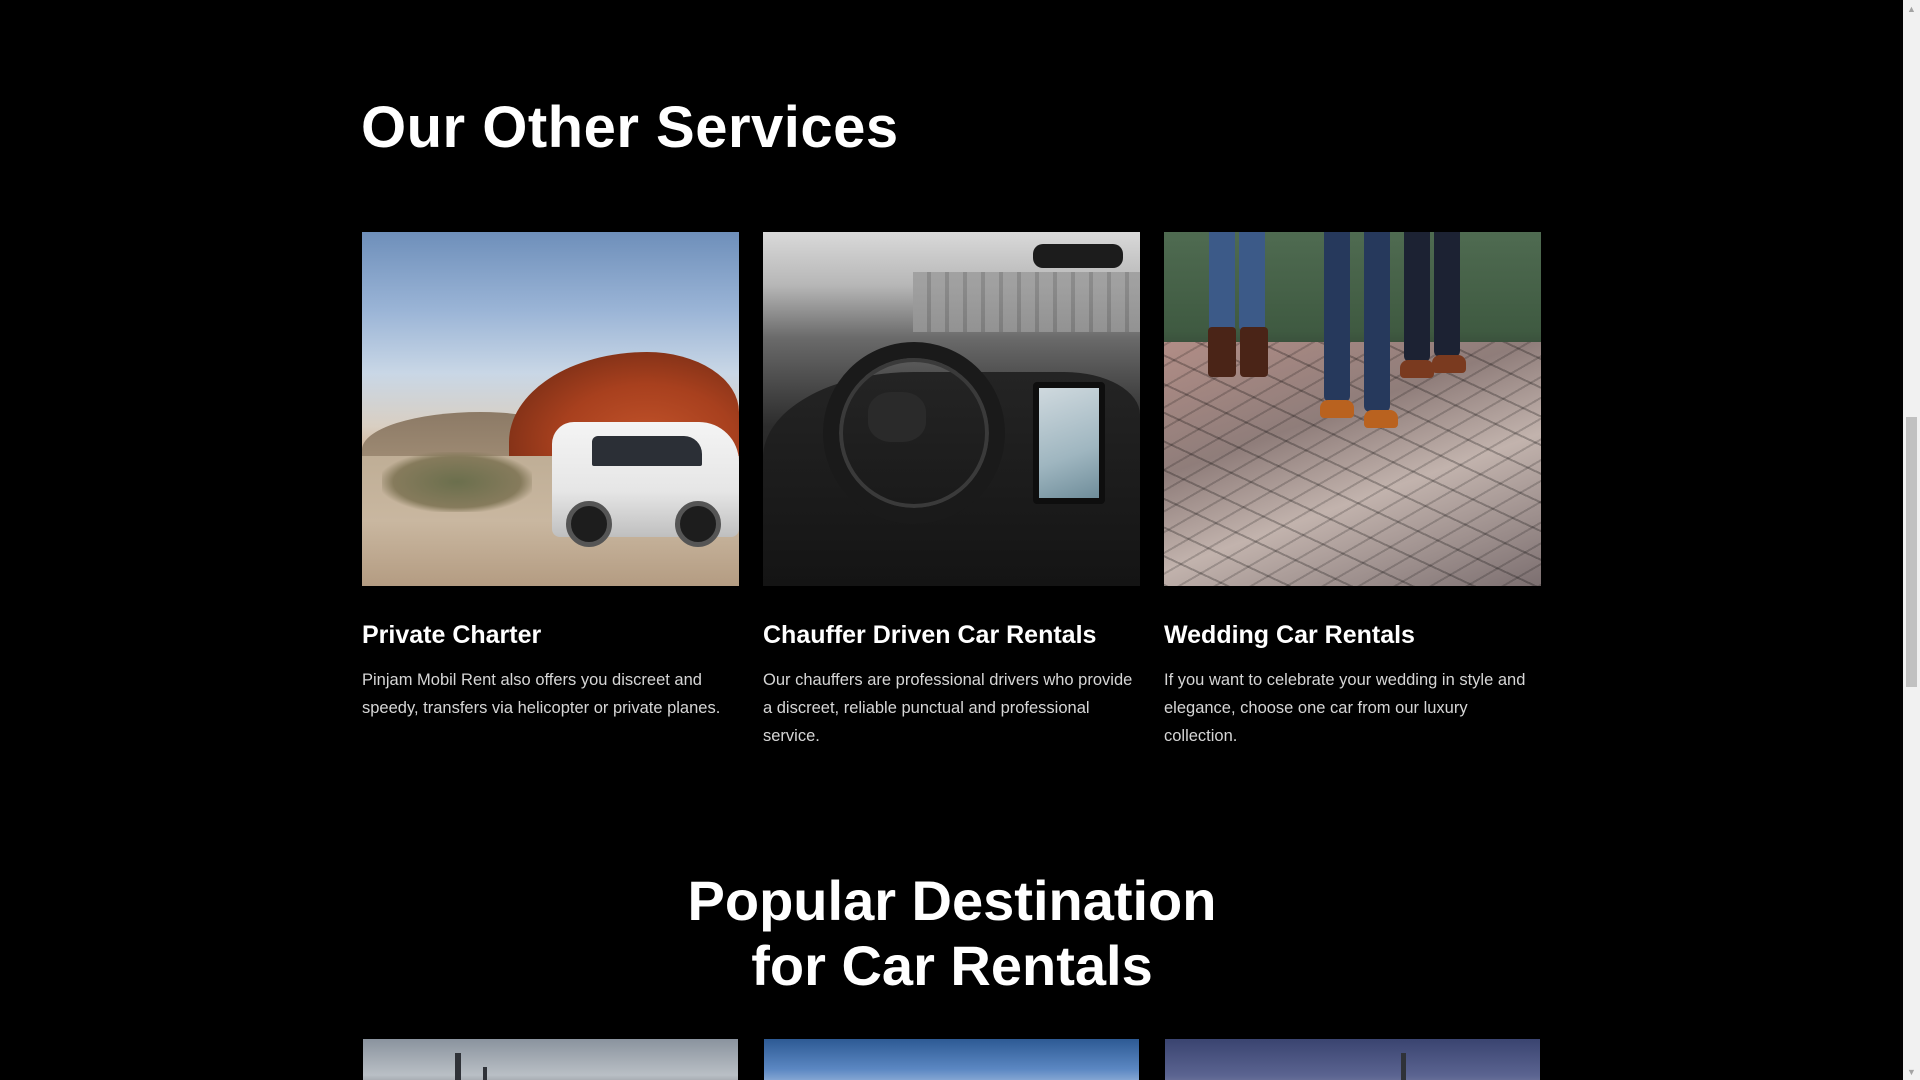 This screenshot has height=1080, width=1920. I want to click on service-image-private-charter, so click(550, 409).